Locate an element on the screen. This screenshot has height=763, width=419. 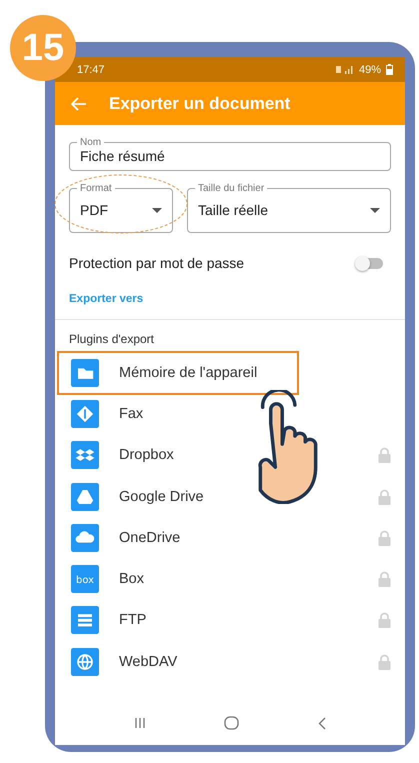
fax-icon is located at coordinates (85, 414).